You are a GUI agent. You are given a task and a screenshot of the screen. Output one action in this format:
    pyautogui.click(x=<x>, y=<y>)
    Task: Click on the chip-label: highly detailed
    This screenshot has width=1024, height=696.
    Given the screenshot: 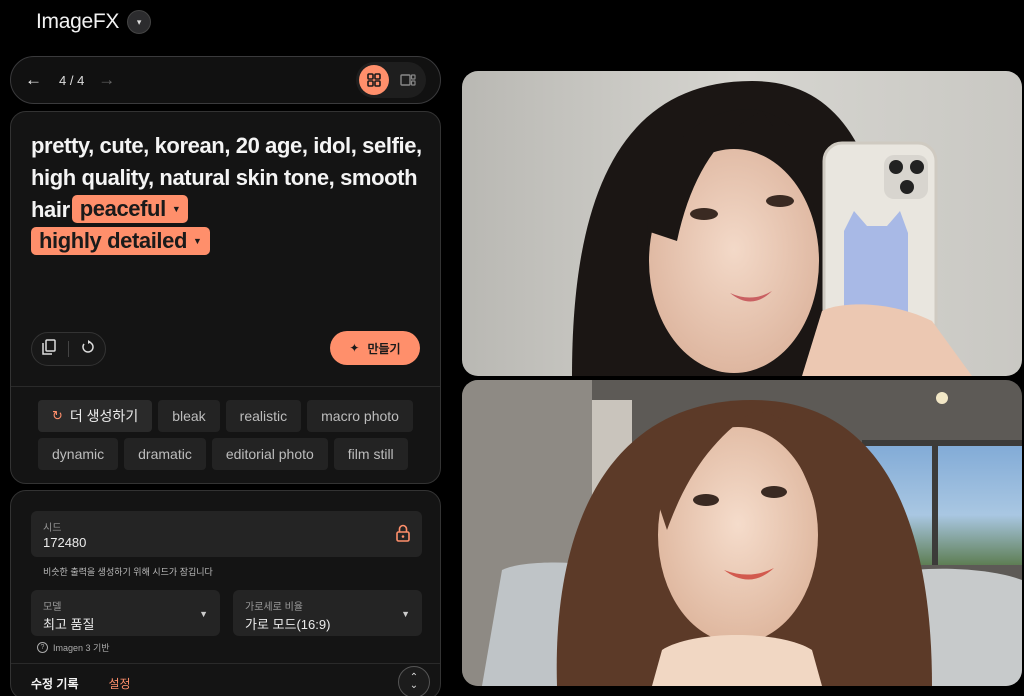 What is the action you would take?
    pyautogui.click(x=113, y=241)
    